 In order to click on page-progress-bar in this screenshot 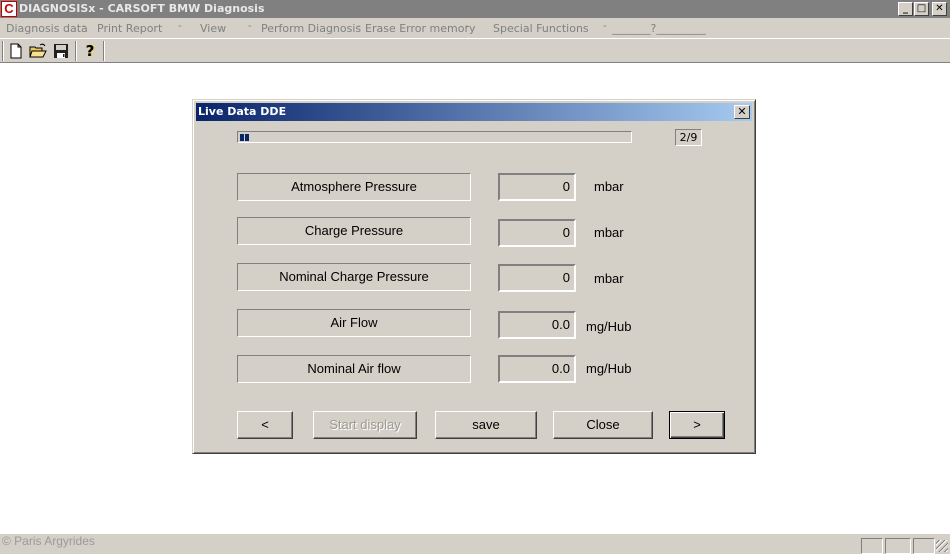, I will do `click(434, 137)`.